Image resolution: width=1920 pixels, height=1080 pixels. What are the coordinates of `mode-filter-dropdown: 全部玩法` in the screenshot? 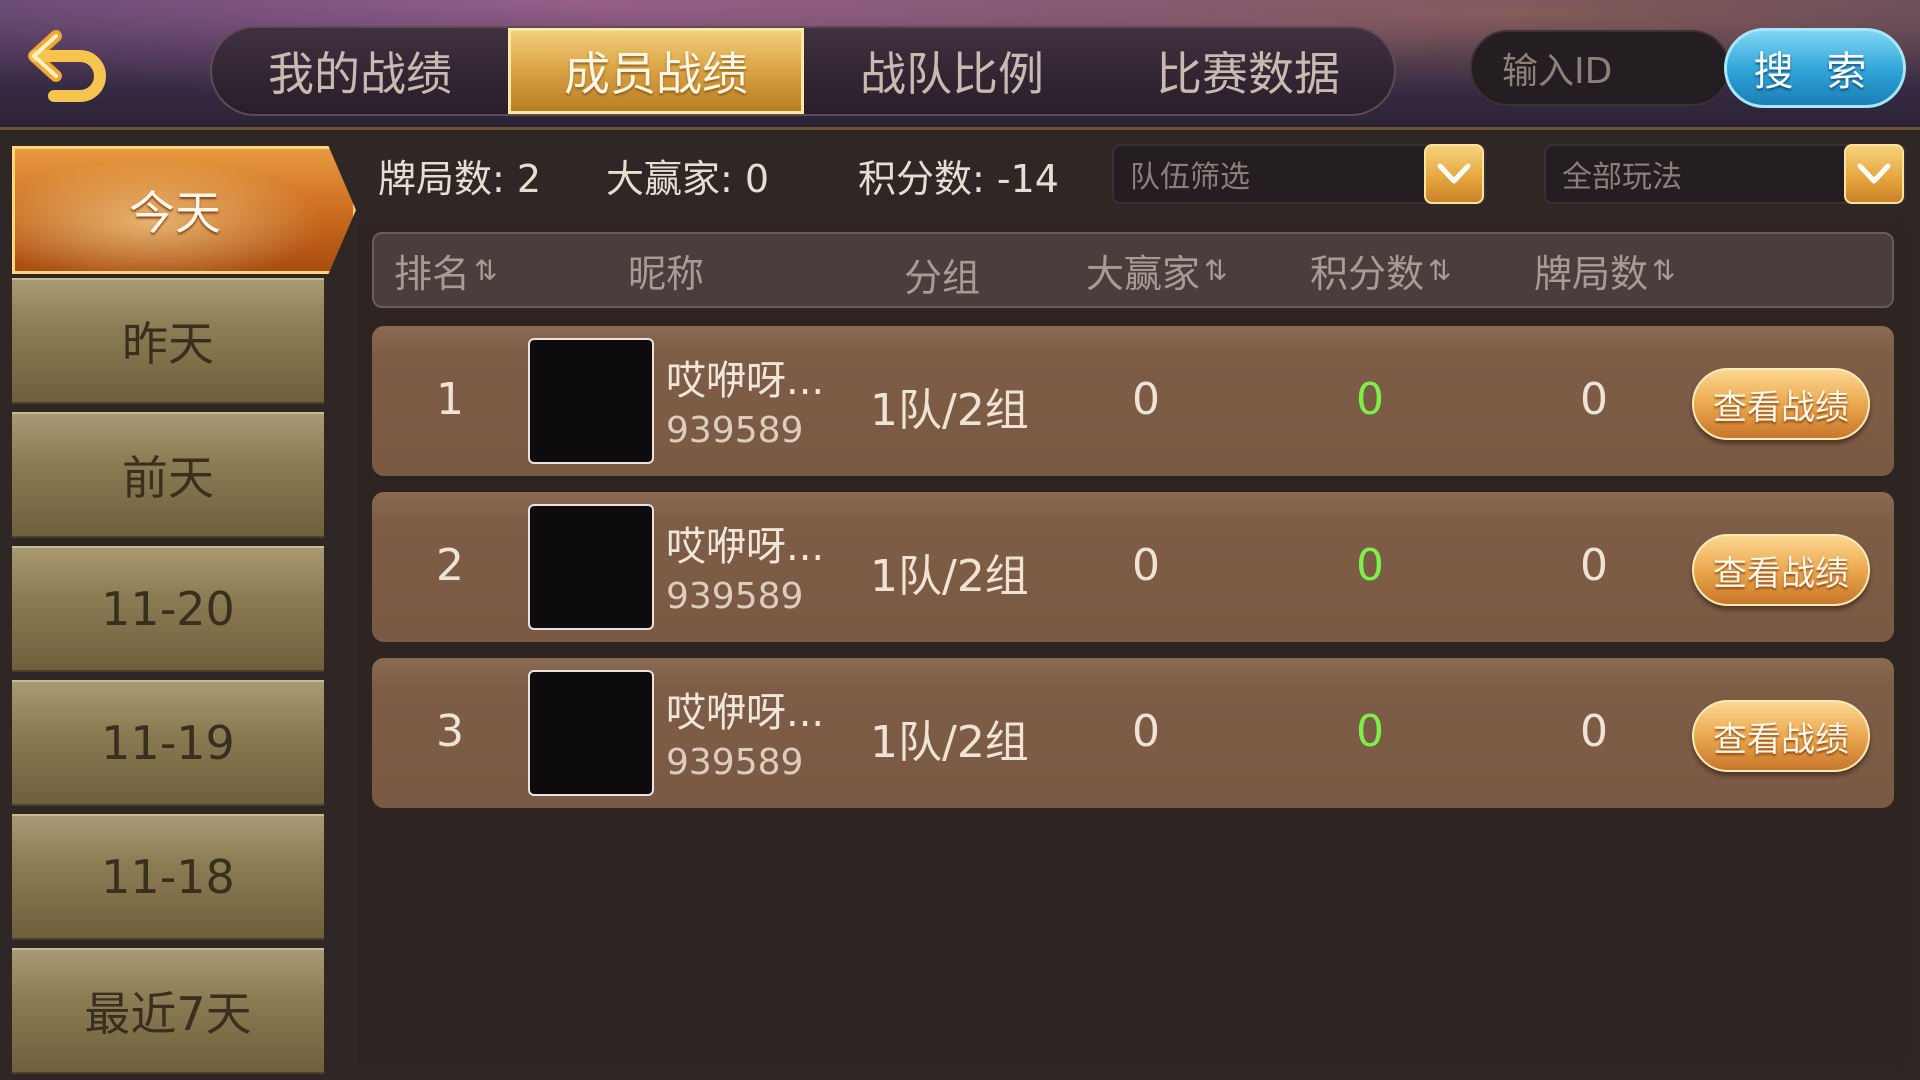 It's located at (1725, 174).